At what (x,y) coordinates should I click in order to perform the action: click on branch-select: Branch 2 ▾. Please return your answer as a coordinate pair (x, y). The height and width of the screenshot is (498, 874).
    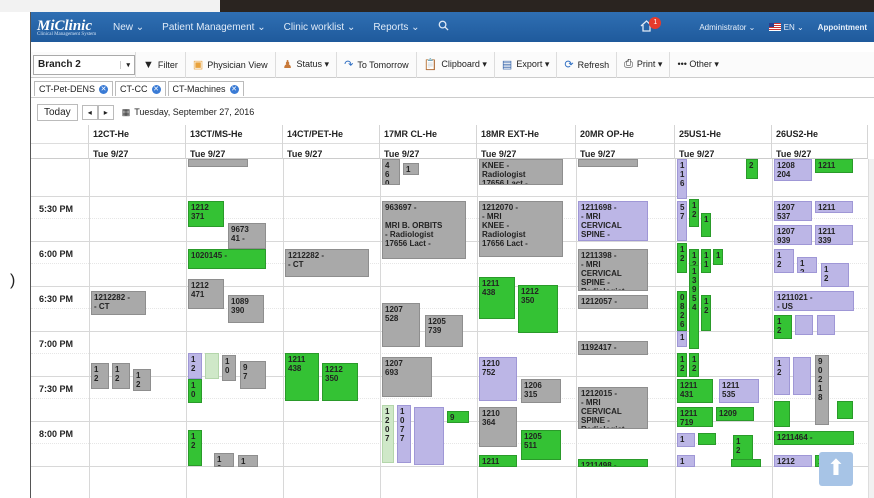
    Looking at the image, I should click on (84, 64).